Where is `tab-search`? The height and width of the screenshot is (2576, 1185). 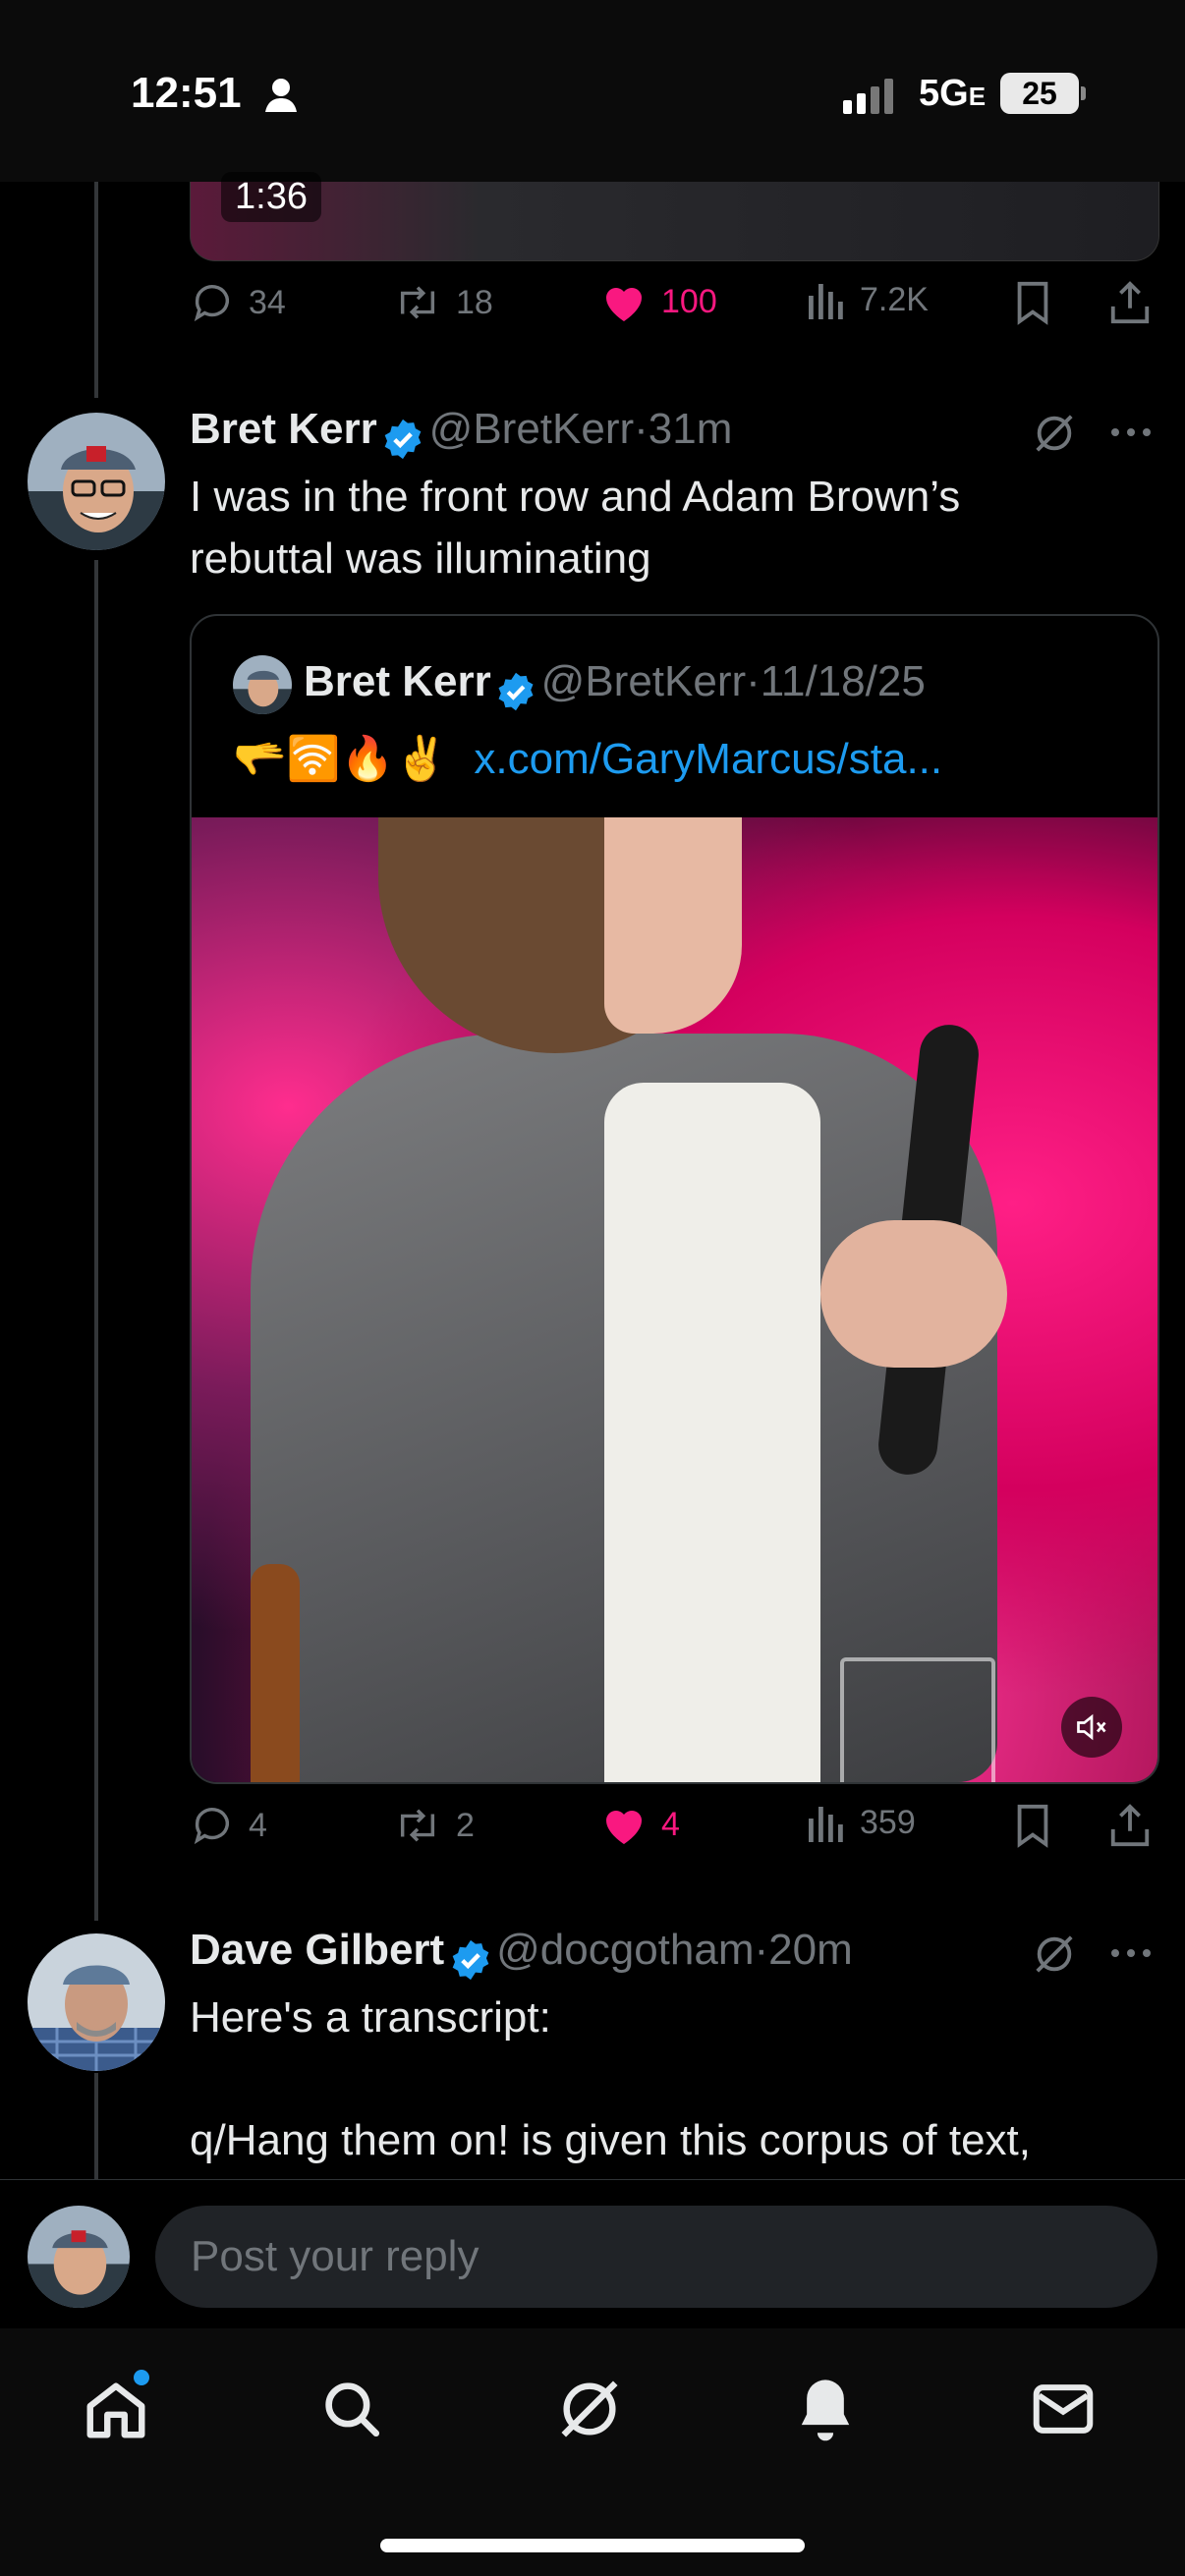 tab-search is located at coordinates (352, 2409).